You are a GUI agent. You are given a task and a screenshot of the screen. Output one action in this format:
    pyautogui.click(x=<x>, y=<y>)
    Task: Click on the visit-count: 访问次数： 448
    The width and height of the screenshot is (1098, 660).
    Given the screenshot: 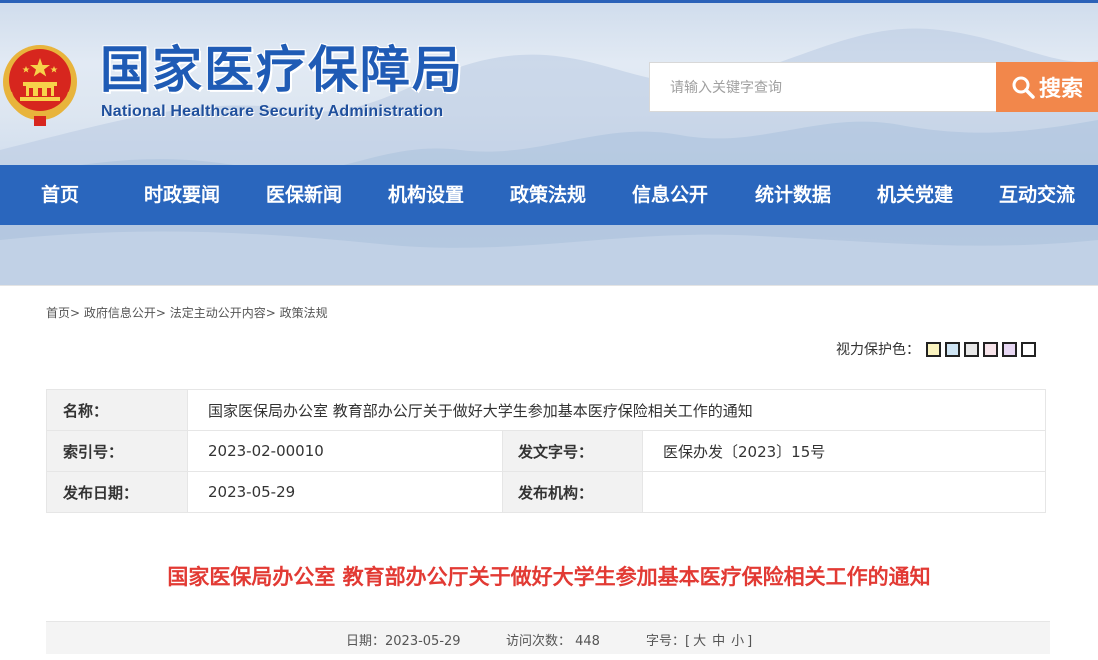 What is the action you would take?
    pyautogui.click(x=553, y=641)
    